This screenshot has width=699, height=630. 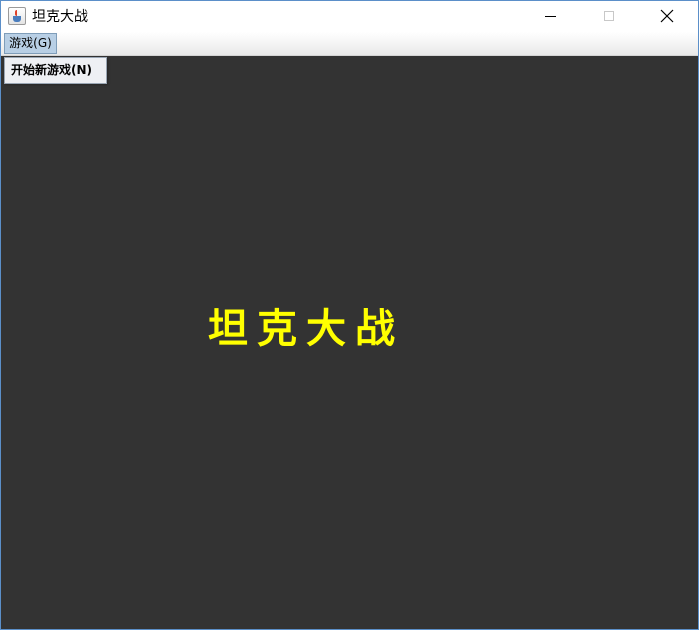 What do you see at coordinates (349, 16) in the screenshot?
I see `title-bar: 坦克大战` at bounding box center [349, 16].